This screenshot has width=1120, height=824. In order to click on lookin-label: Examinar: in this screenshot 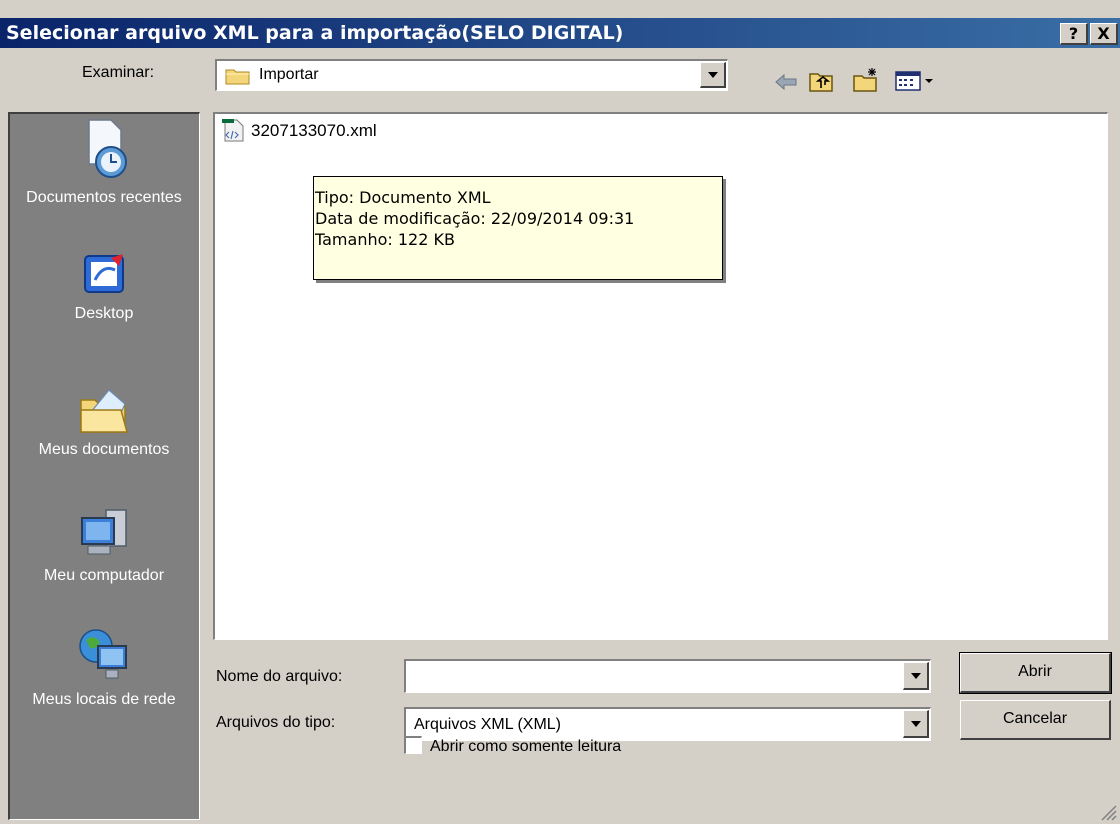, I will do `click(118, 72)`.